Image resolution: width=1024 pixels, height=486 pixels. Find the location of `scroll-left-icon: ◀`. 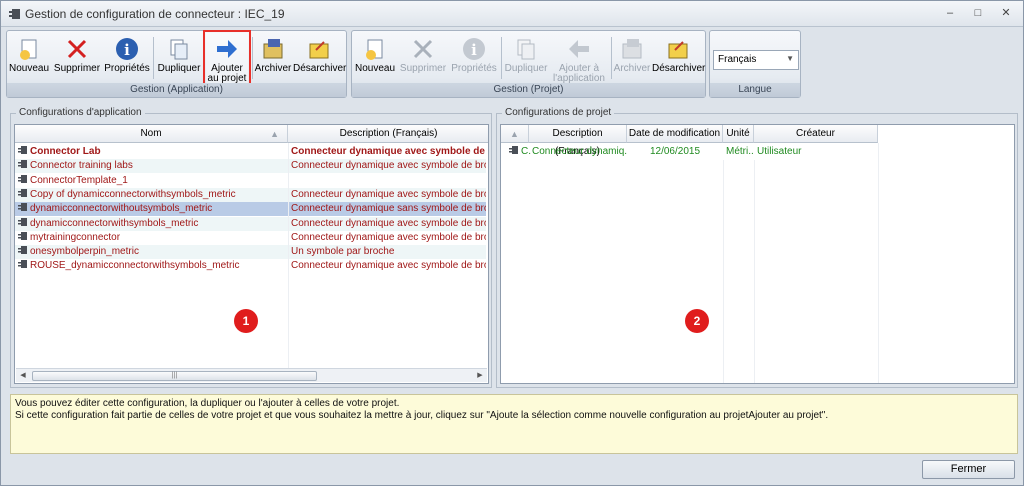

scroll-left-icon: ◀ is located at coordinates (23, 376).